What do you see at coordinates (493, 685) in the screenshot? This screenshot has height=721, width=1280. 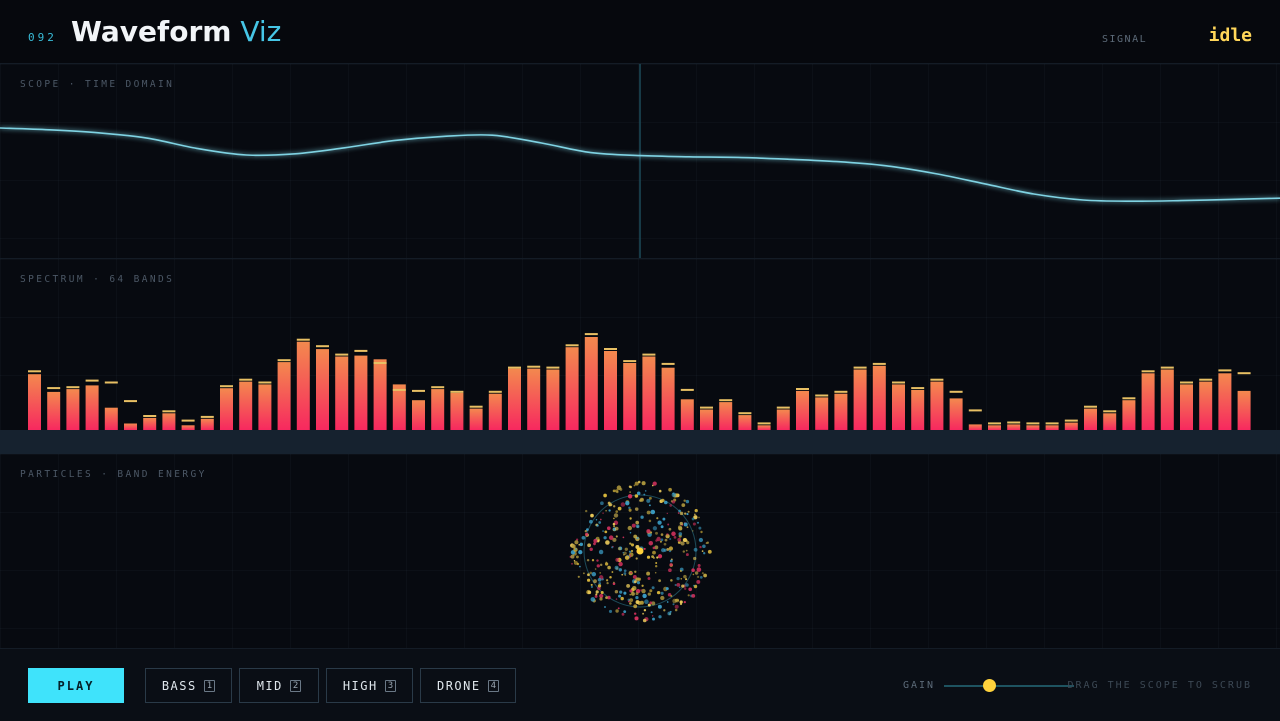 I see `band-key-hint: 4` at bounding box center [493, 685].